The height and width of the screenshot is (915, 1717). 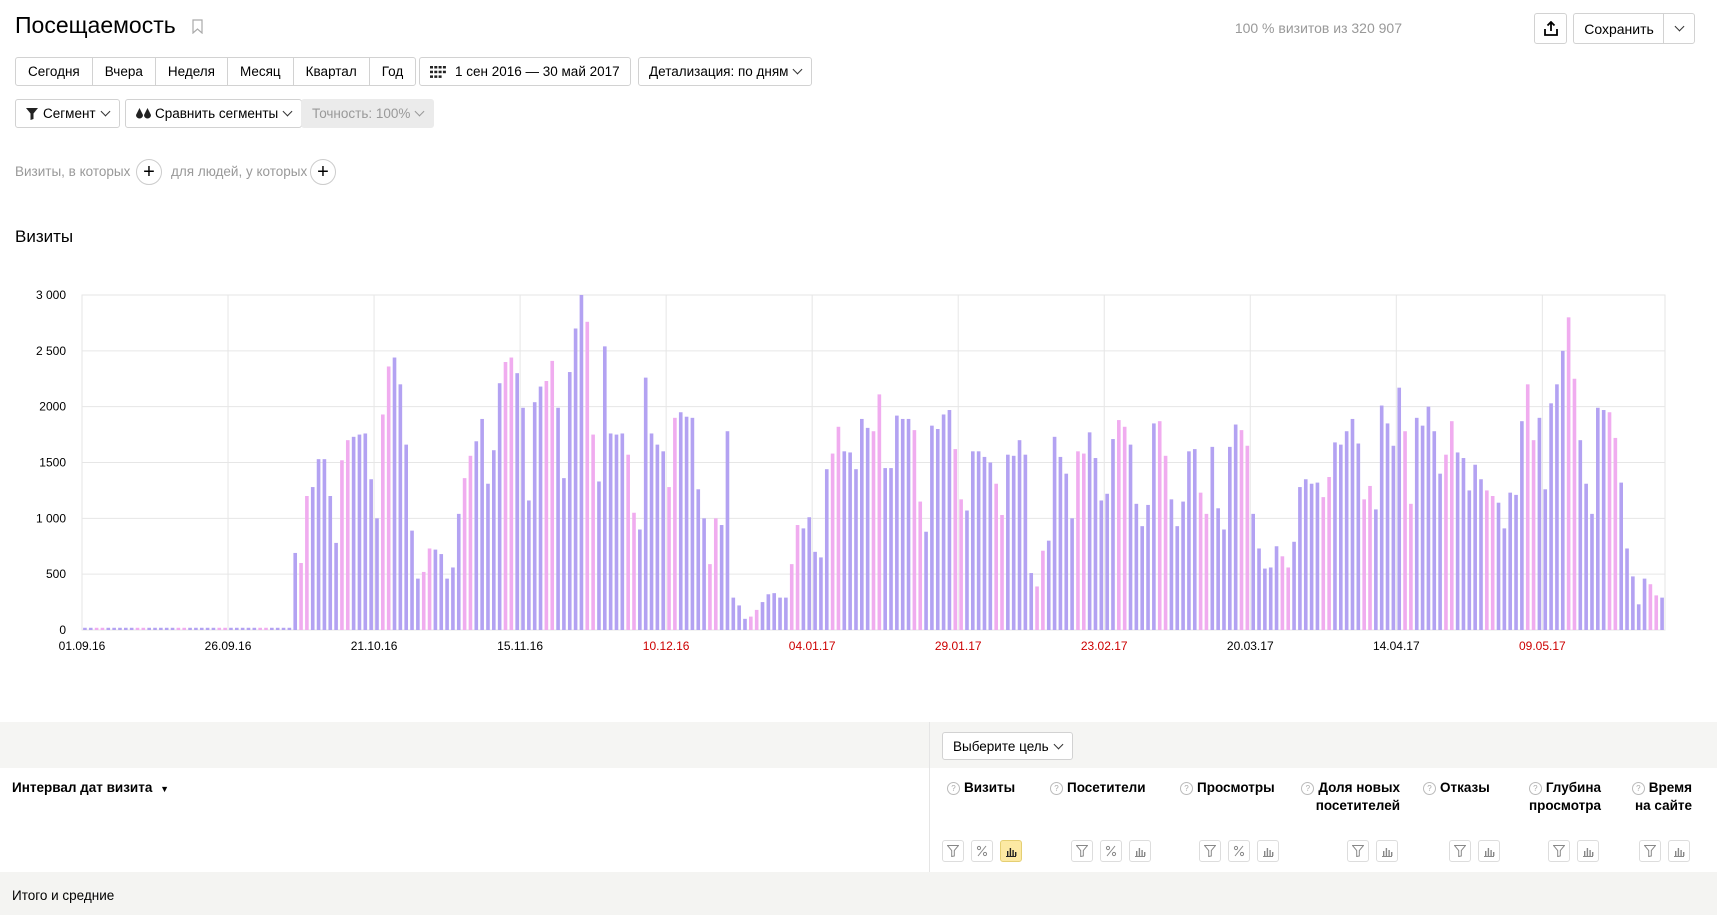 What do you see at coordinates (90, 788) in the screenshot?
I see `dimension-header: Интервал дат визита ▼` at bounding box center [90, 788].